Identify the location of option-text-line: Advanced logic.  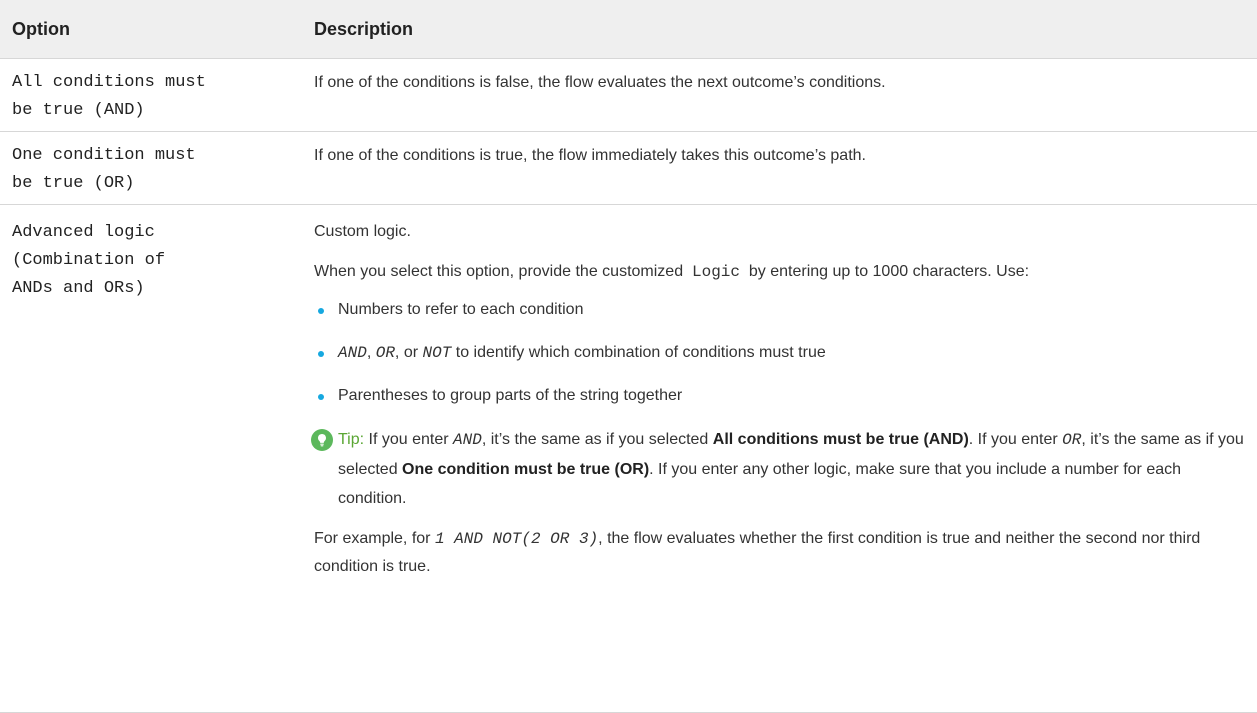
(83, 232).